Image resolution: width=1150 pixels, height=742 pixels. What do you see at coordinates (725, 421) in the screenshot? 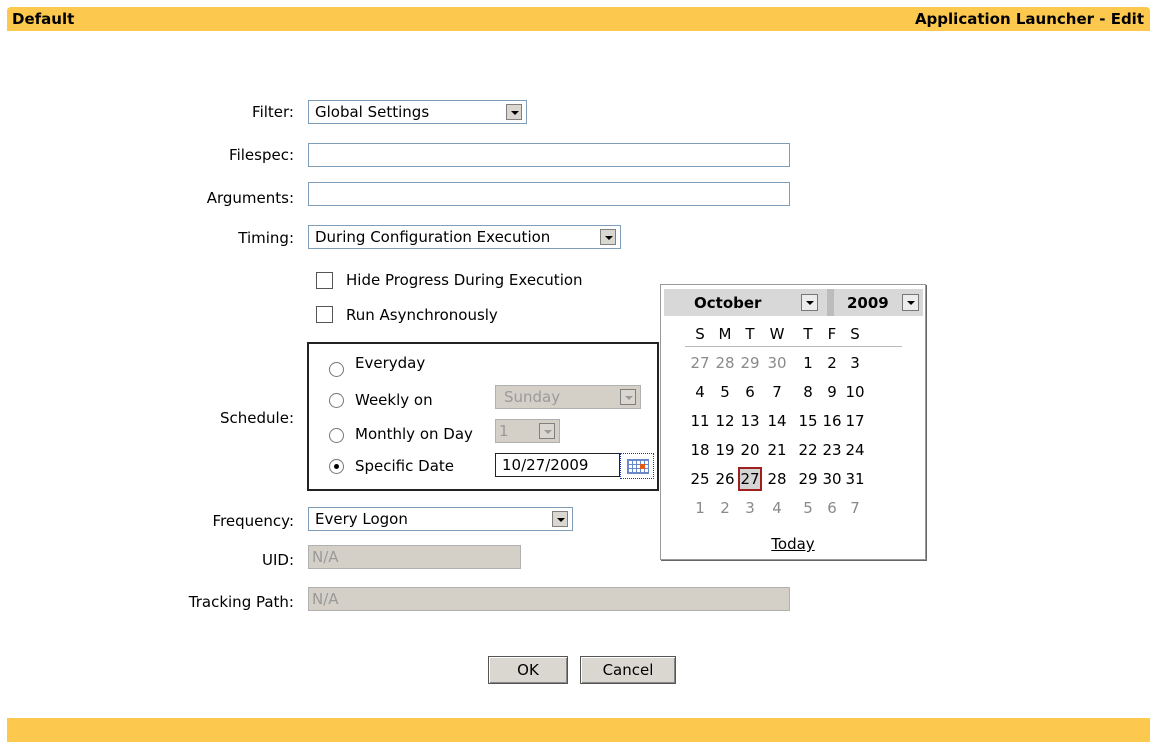
I see `calendar-day: 12` at bounding box center [725, 421].